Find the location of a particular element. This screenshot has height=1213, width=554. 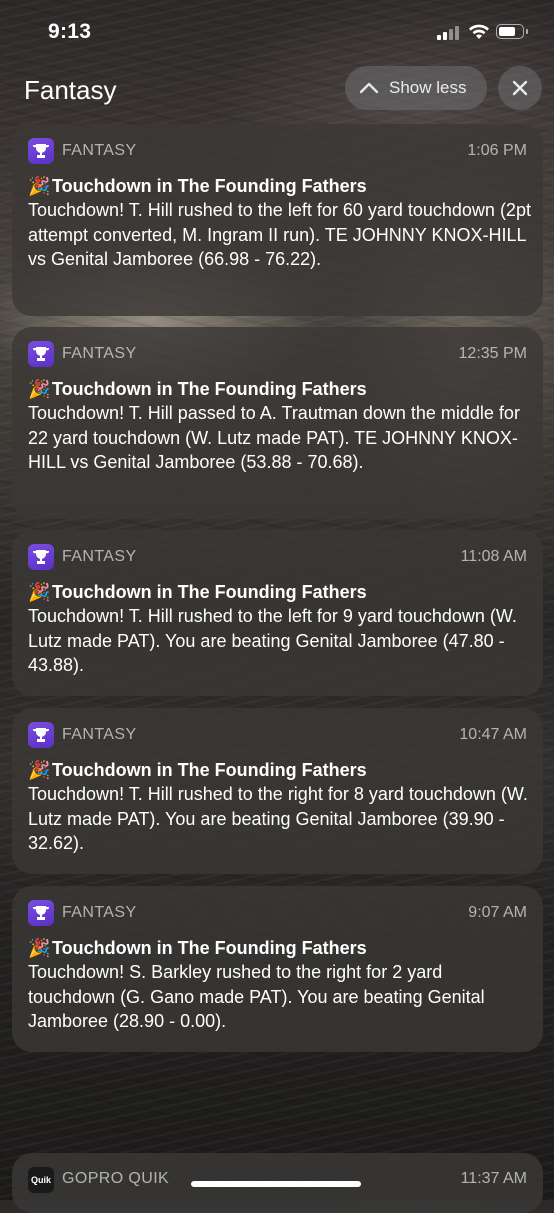

app-name: GOPRO QUIK is located at coordinates (116, 1178).